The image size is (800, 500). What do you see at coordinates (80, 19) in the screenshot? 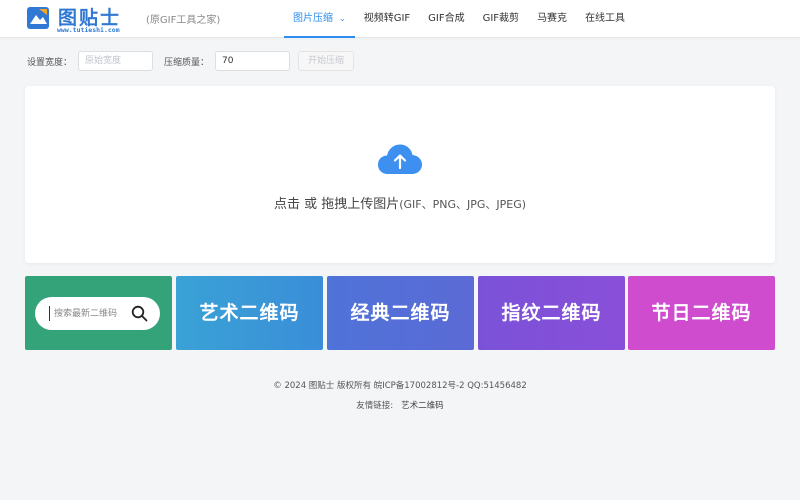
I see `site-logo: 图贴士 www.tutieshi.com` at bounding box center [80, 19].